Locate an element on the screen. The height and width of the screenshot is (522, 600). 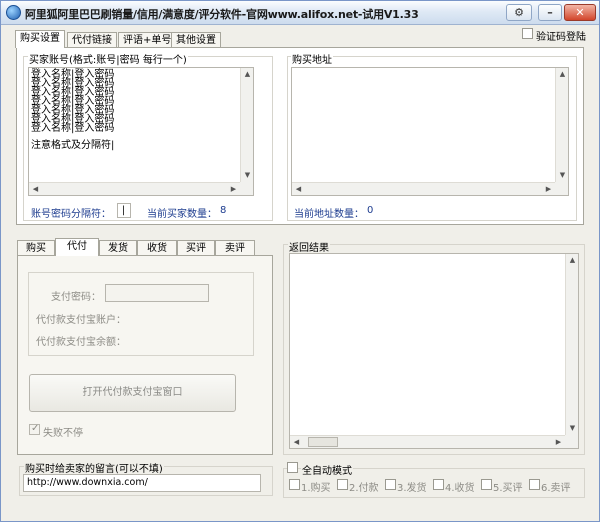
results-label: 返回结果 is located at coordinates (309, 246).